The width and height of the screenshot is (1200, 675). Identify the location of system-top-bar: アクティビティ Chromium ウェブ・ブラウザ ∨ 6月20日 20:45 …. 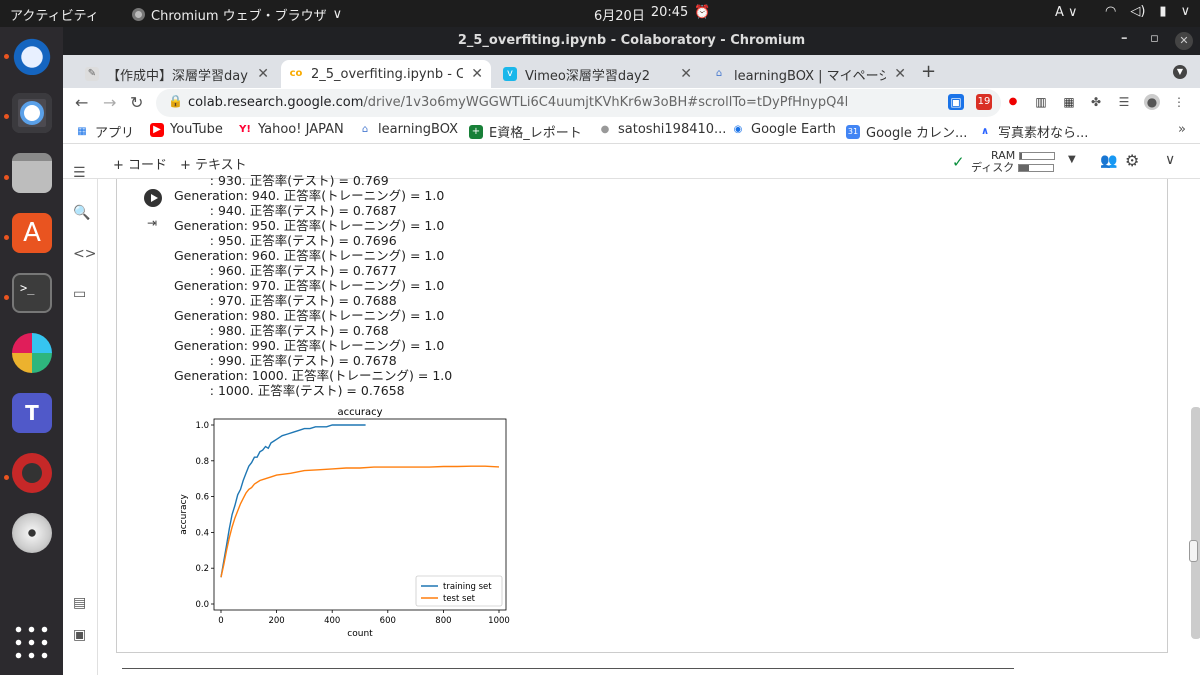
(600, 13).